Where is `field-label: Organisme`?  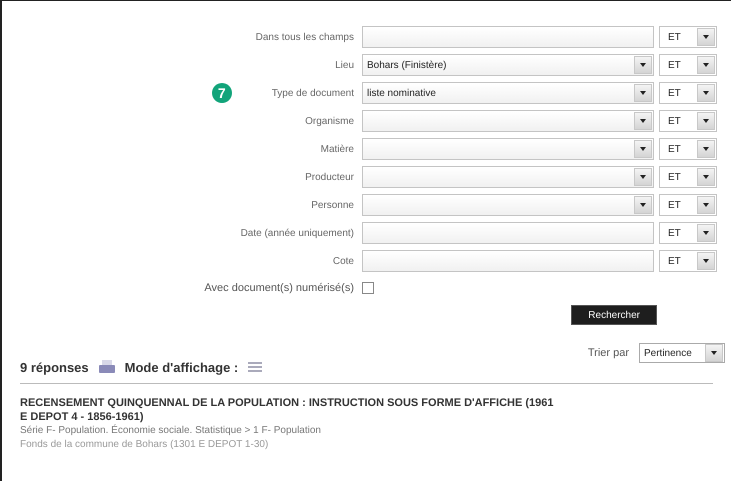
field-label: Organisme is located at coordinates (329, 121).